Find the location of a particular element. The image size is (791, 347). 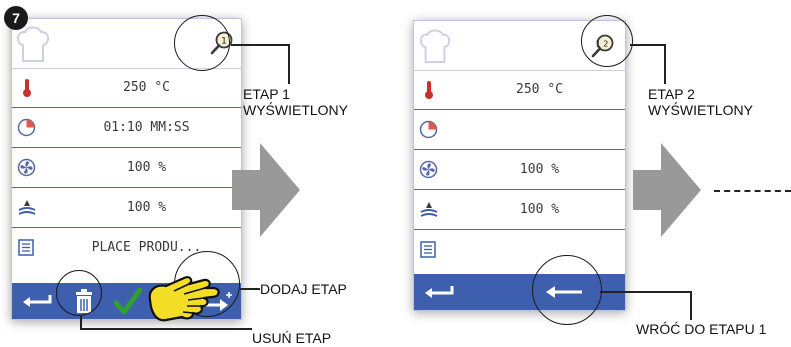

note-value is located at coordinates (539, 249).